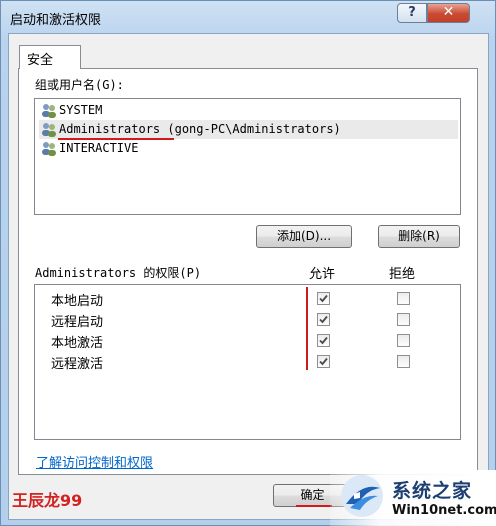 The image size is (496, 526). I want to click on list-item-name: INTERACTIVE, so click(99, 148).